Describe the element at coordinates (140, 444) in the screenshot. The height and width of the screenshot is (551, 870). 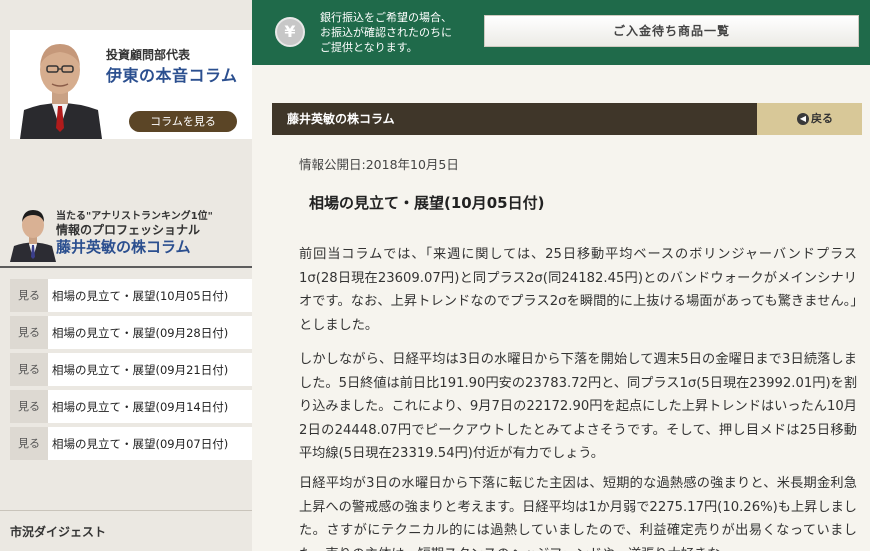
I see `list-item-label: 相場の見立て・展望(09月07日付)` at that location.